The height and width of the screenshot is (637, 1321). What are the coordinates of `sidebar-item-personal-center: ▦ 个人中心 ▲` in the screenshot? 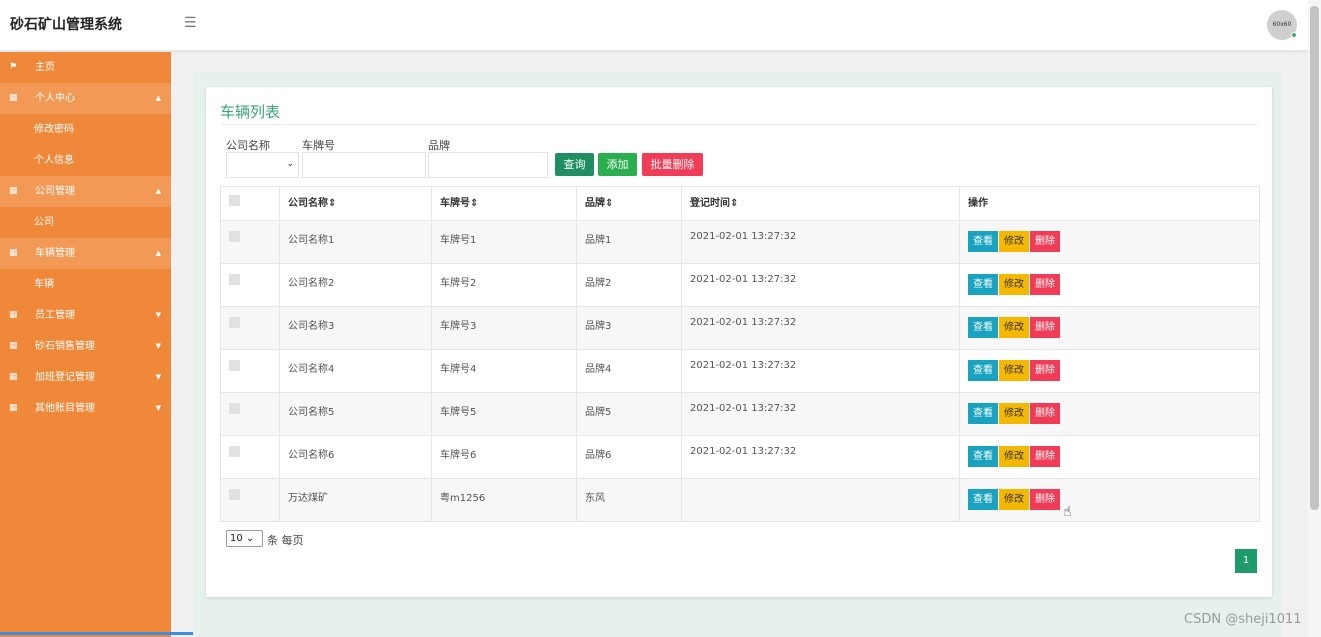 It's located at (85, 98).